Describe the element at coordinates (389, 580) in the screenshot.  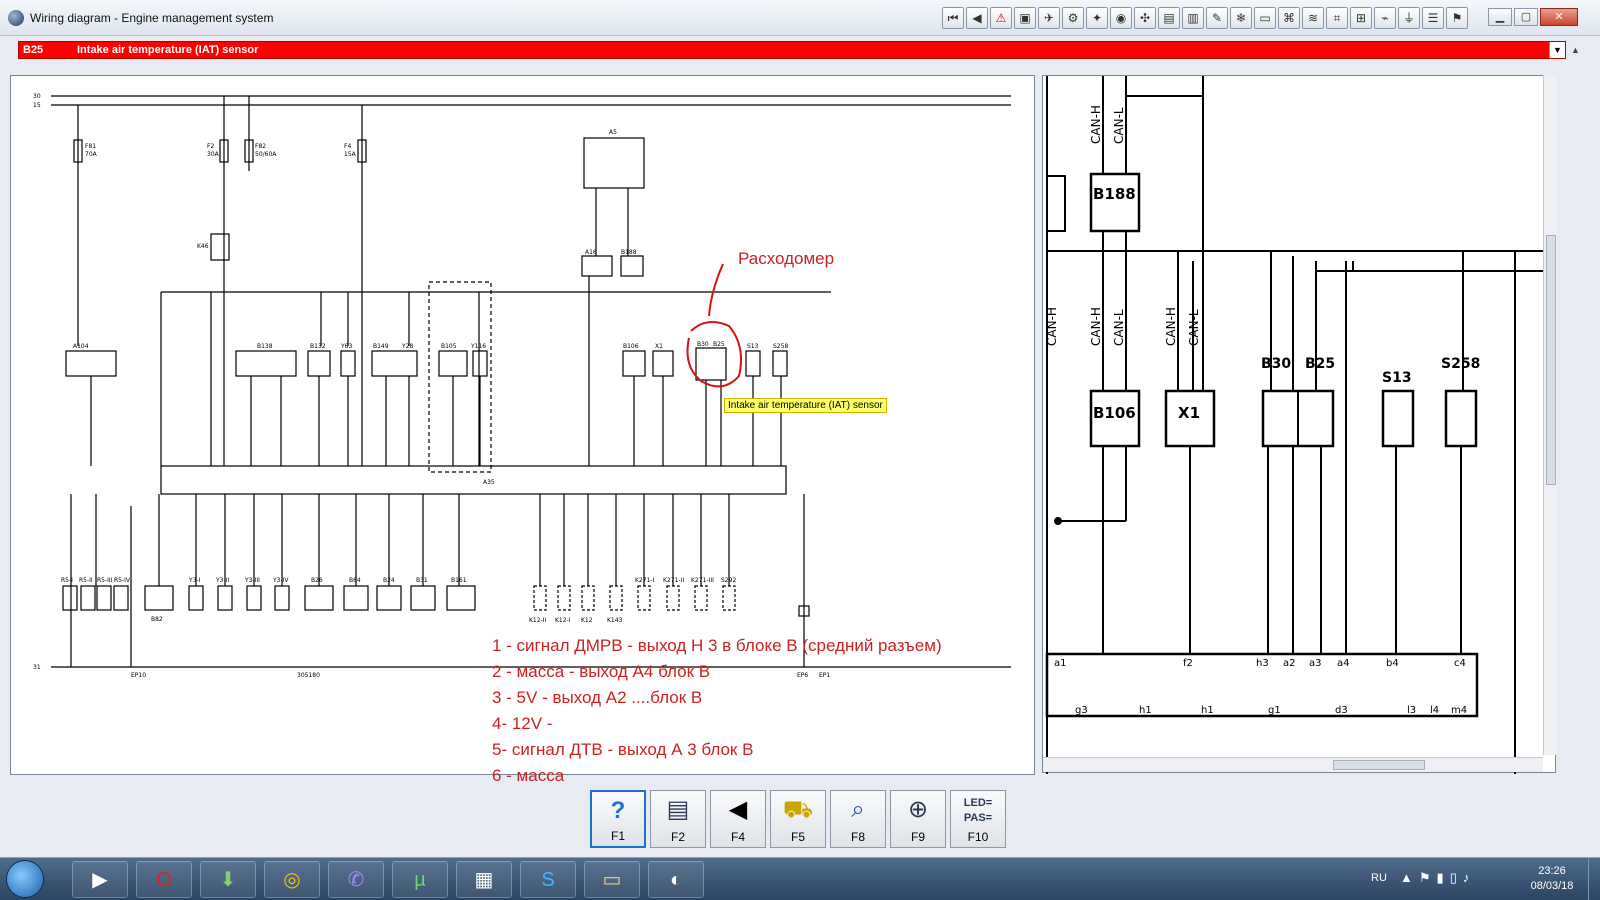
I see `svg-text: B24` at that location.